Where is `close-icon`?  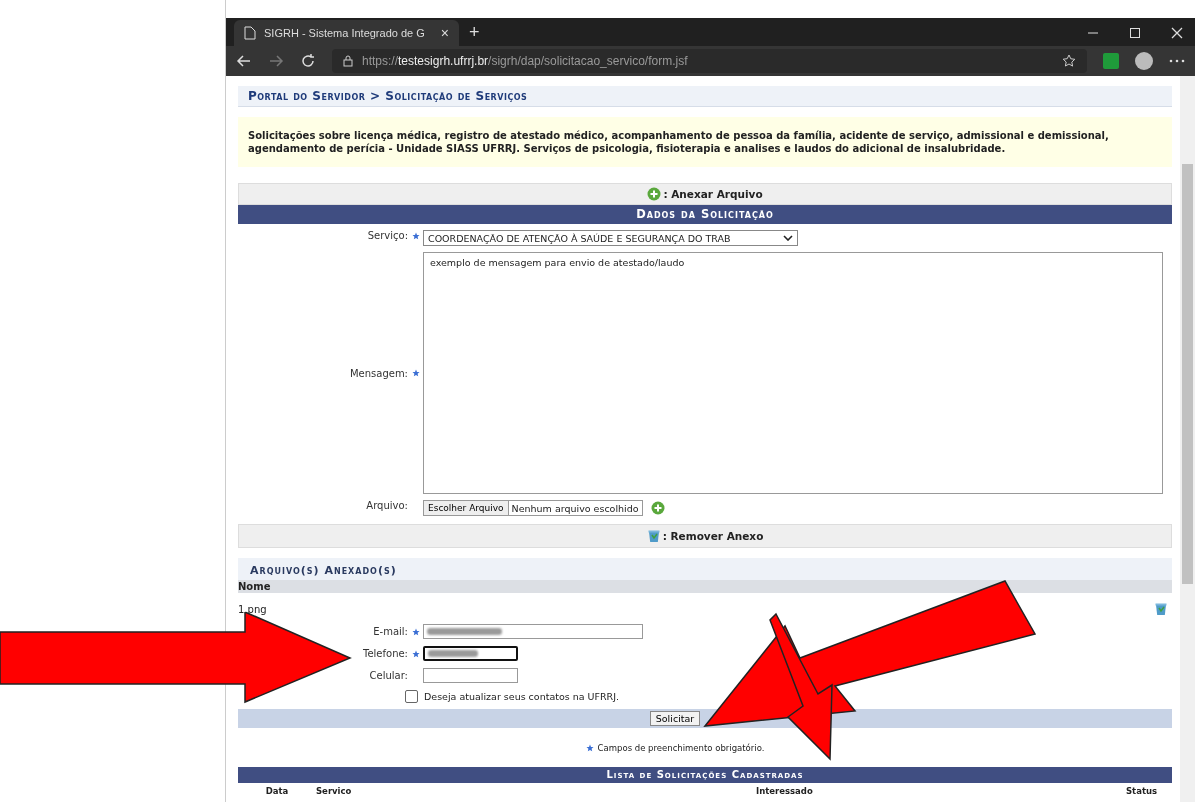
close-icon is located at coordinates (1177, 33).